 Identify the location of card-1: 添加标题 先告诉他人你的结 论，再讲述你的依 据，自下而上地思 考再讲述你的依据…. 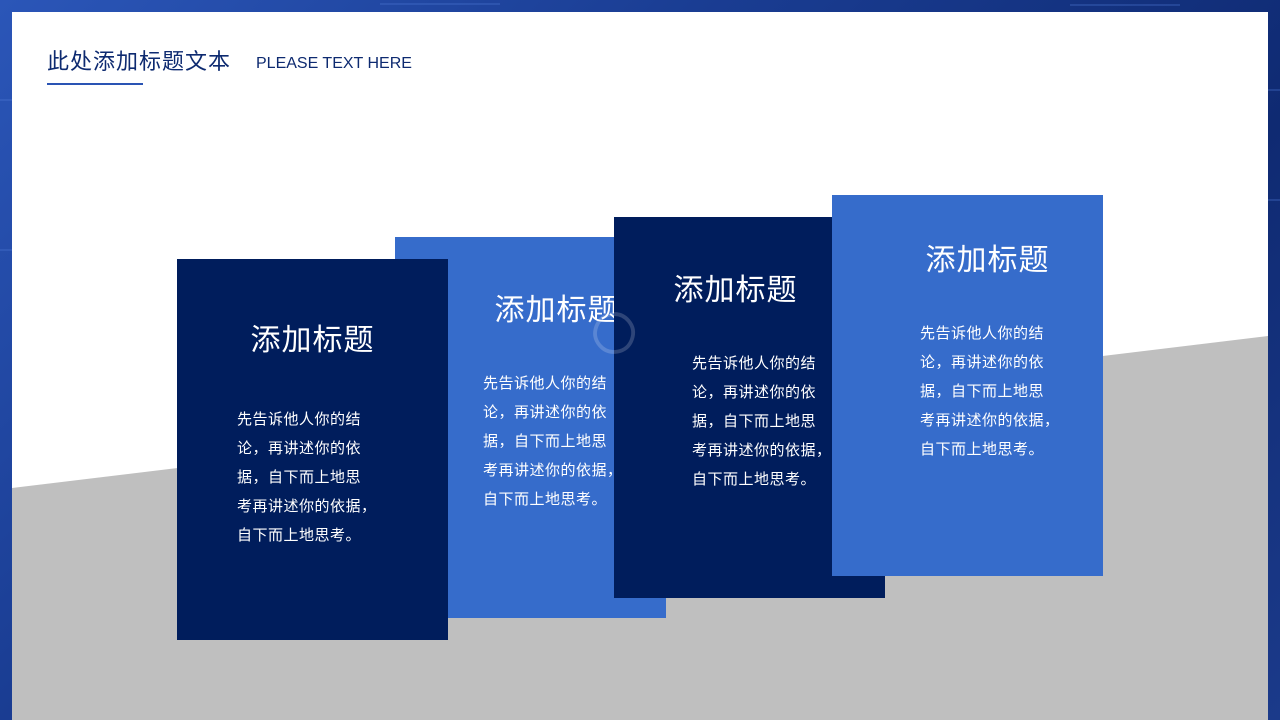
(312, 449).